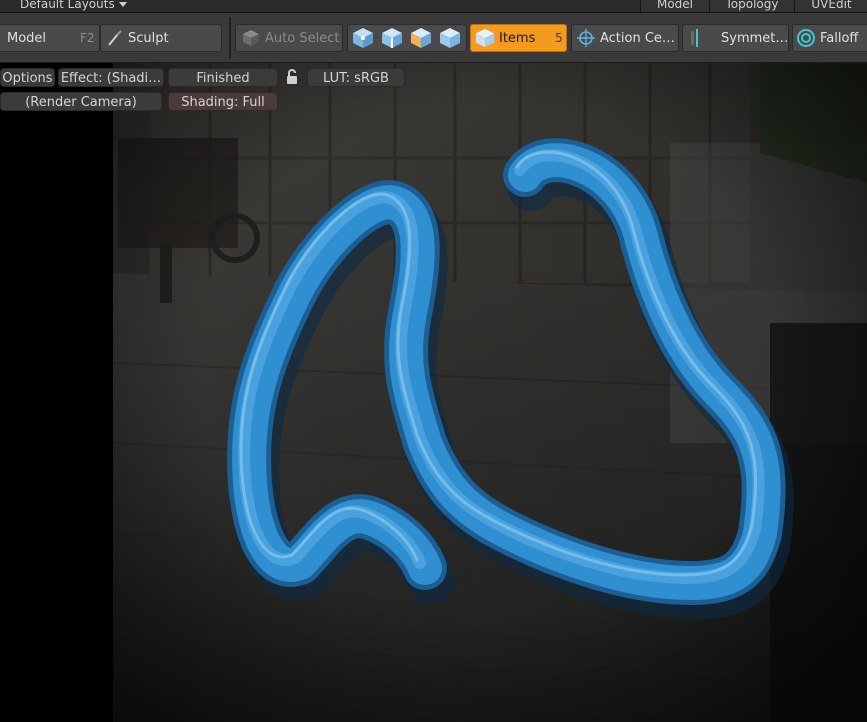  I want to click on edge-cube-icon, so click(392, 38).